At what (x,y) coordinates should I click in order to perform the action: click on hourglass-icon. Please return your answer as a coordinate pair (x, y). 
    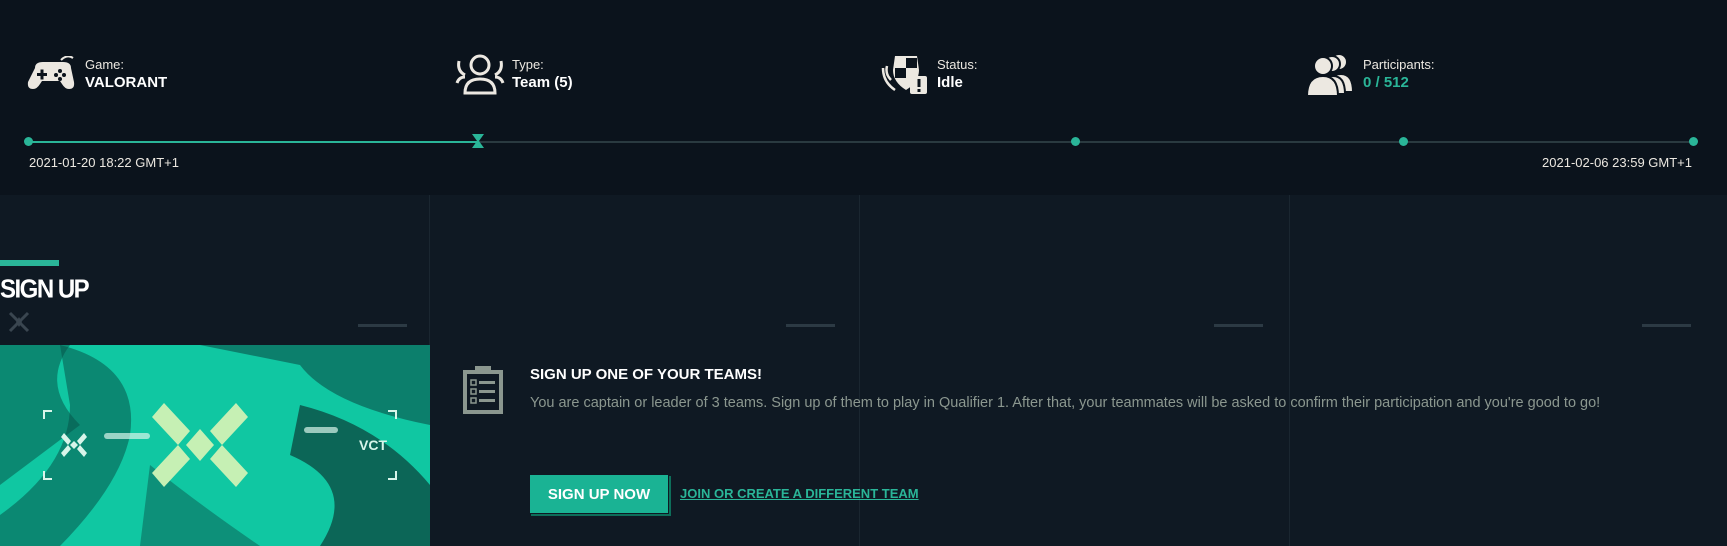
    Looking at the image, I should click on (477, 143).